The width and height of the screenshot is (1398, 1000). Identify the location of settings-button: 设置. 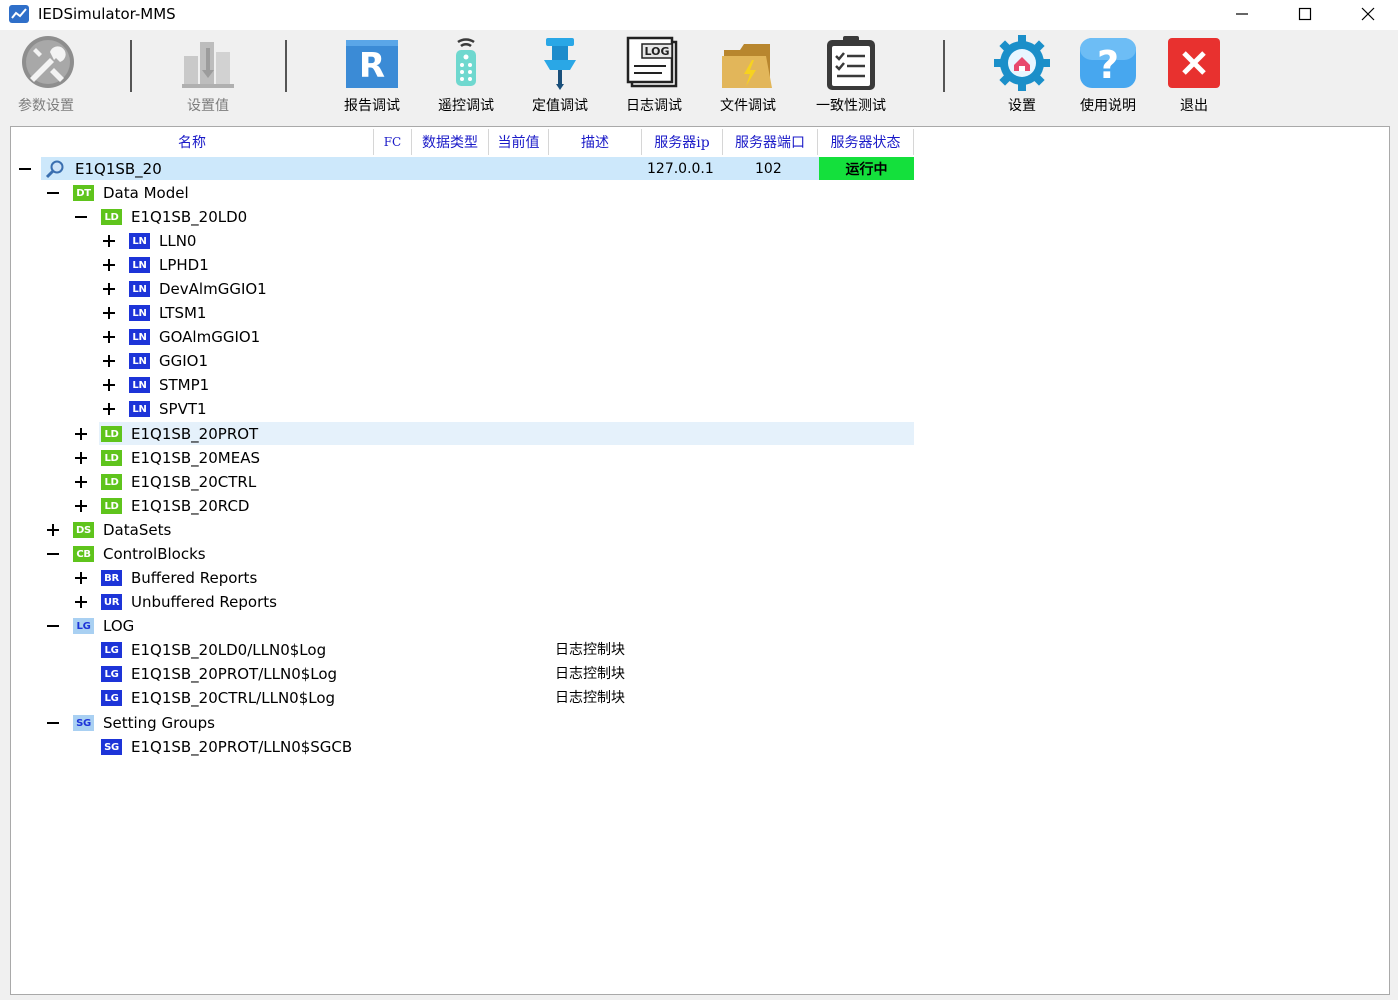
(1022, 74).